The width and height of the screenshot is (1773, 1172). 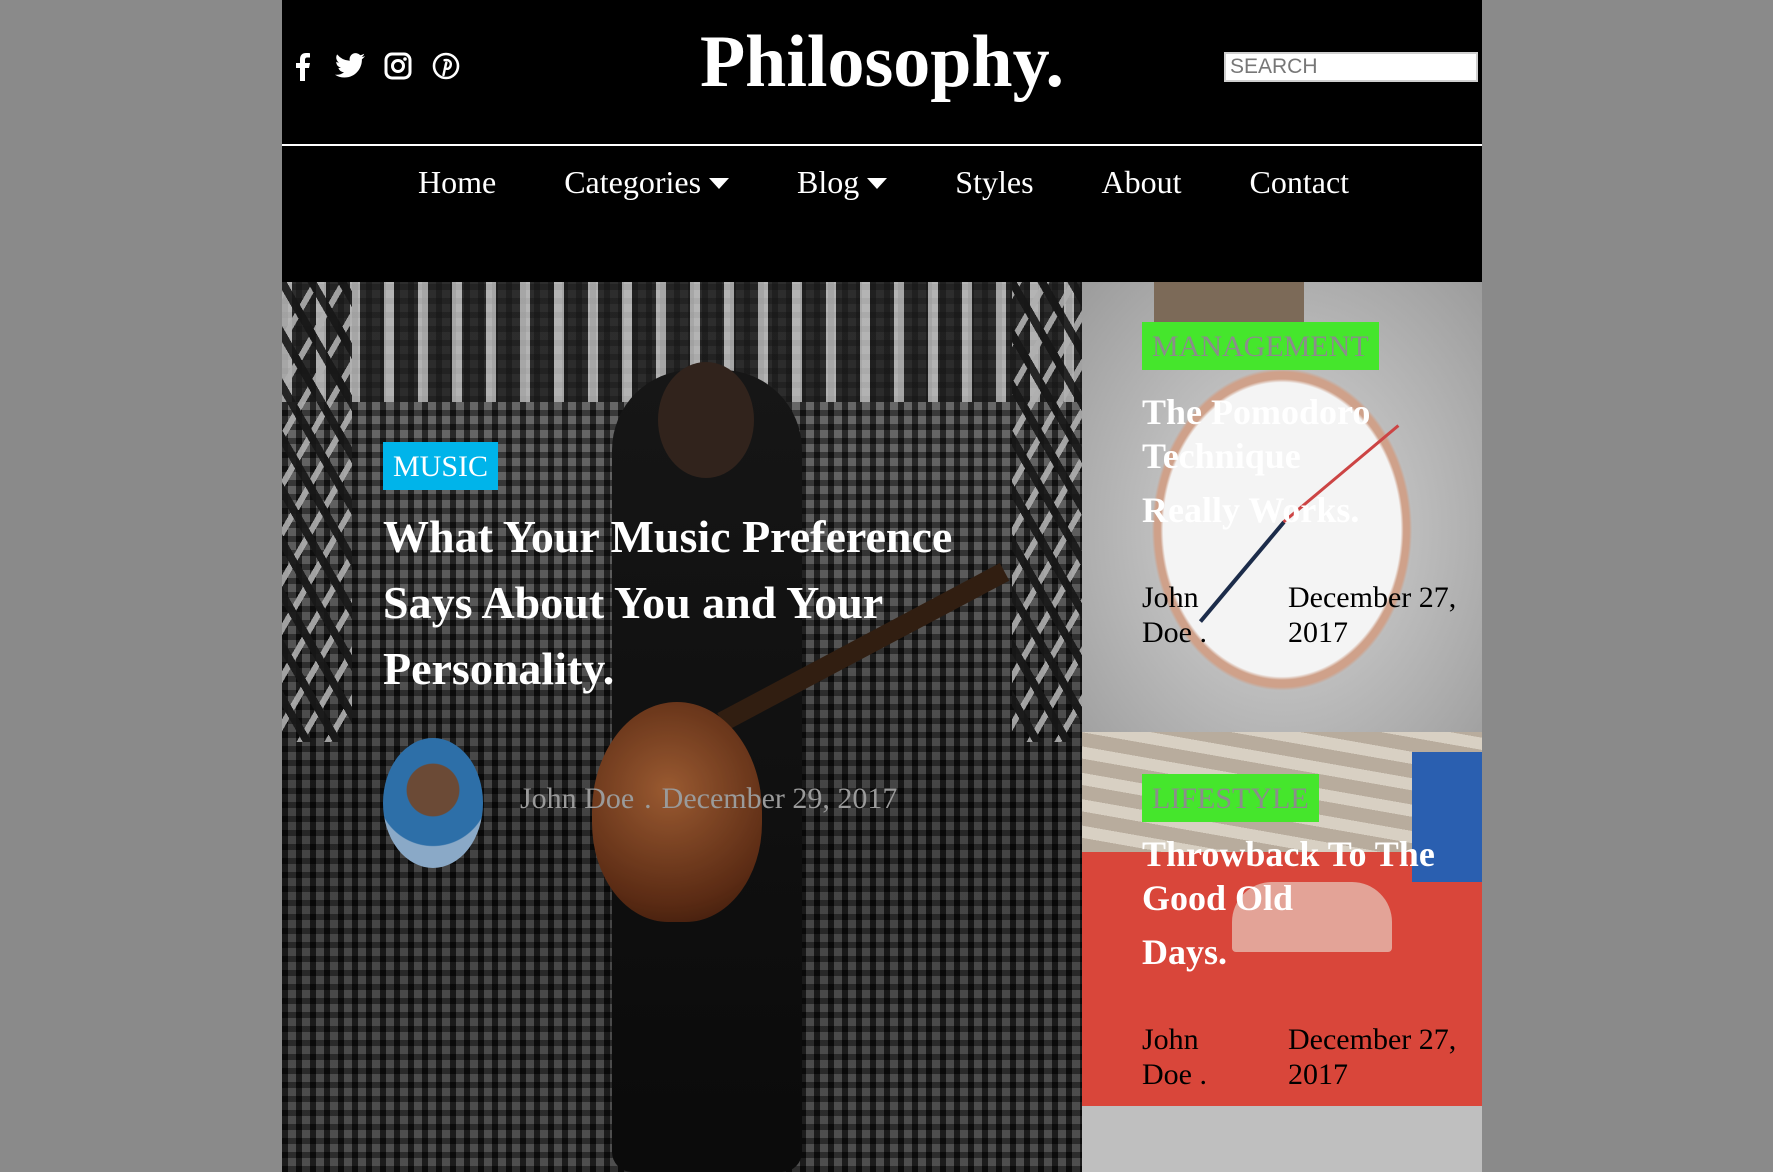 I want to click on nav-item-label: Contact, so click(x=1299, y=182).